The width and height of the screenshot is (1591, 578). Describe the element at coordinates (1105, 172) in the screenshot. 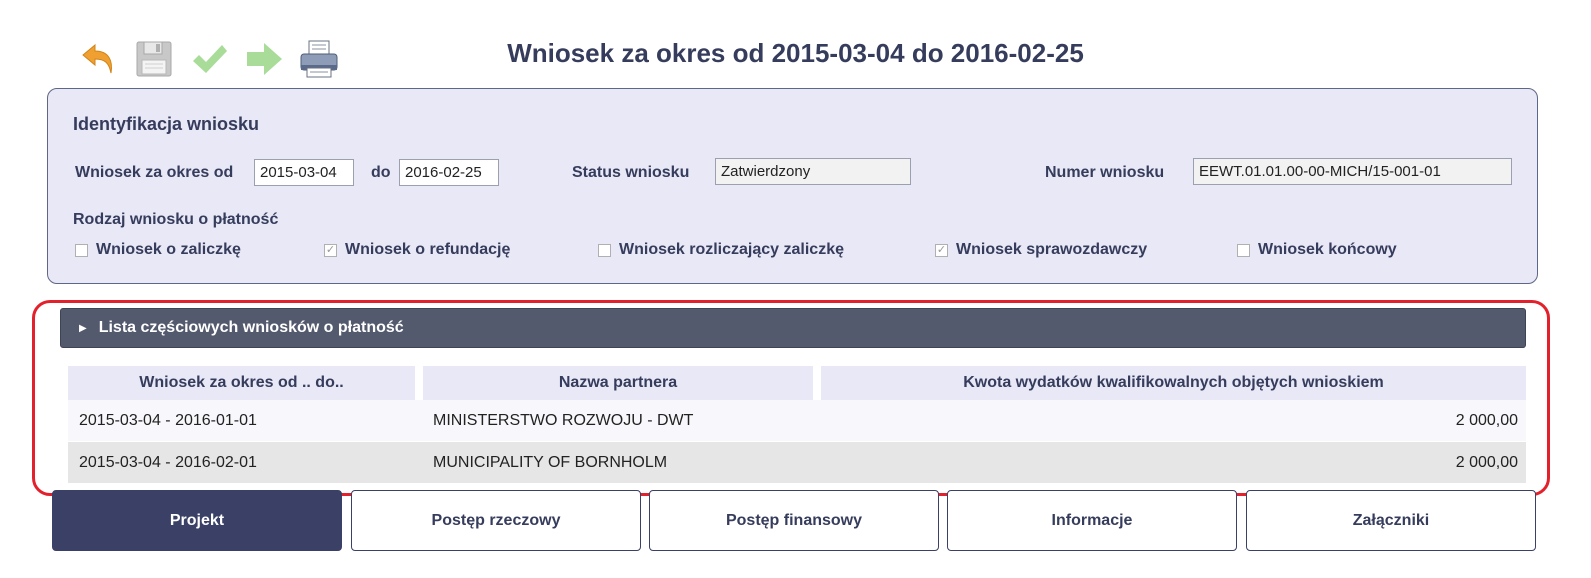

I see `number-label: Numer wniosku` at that location.